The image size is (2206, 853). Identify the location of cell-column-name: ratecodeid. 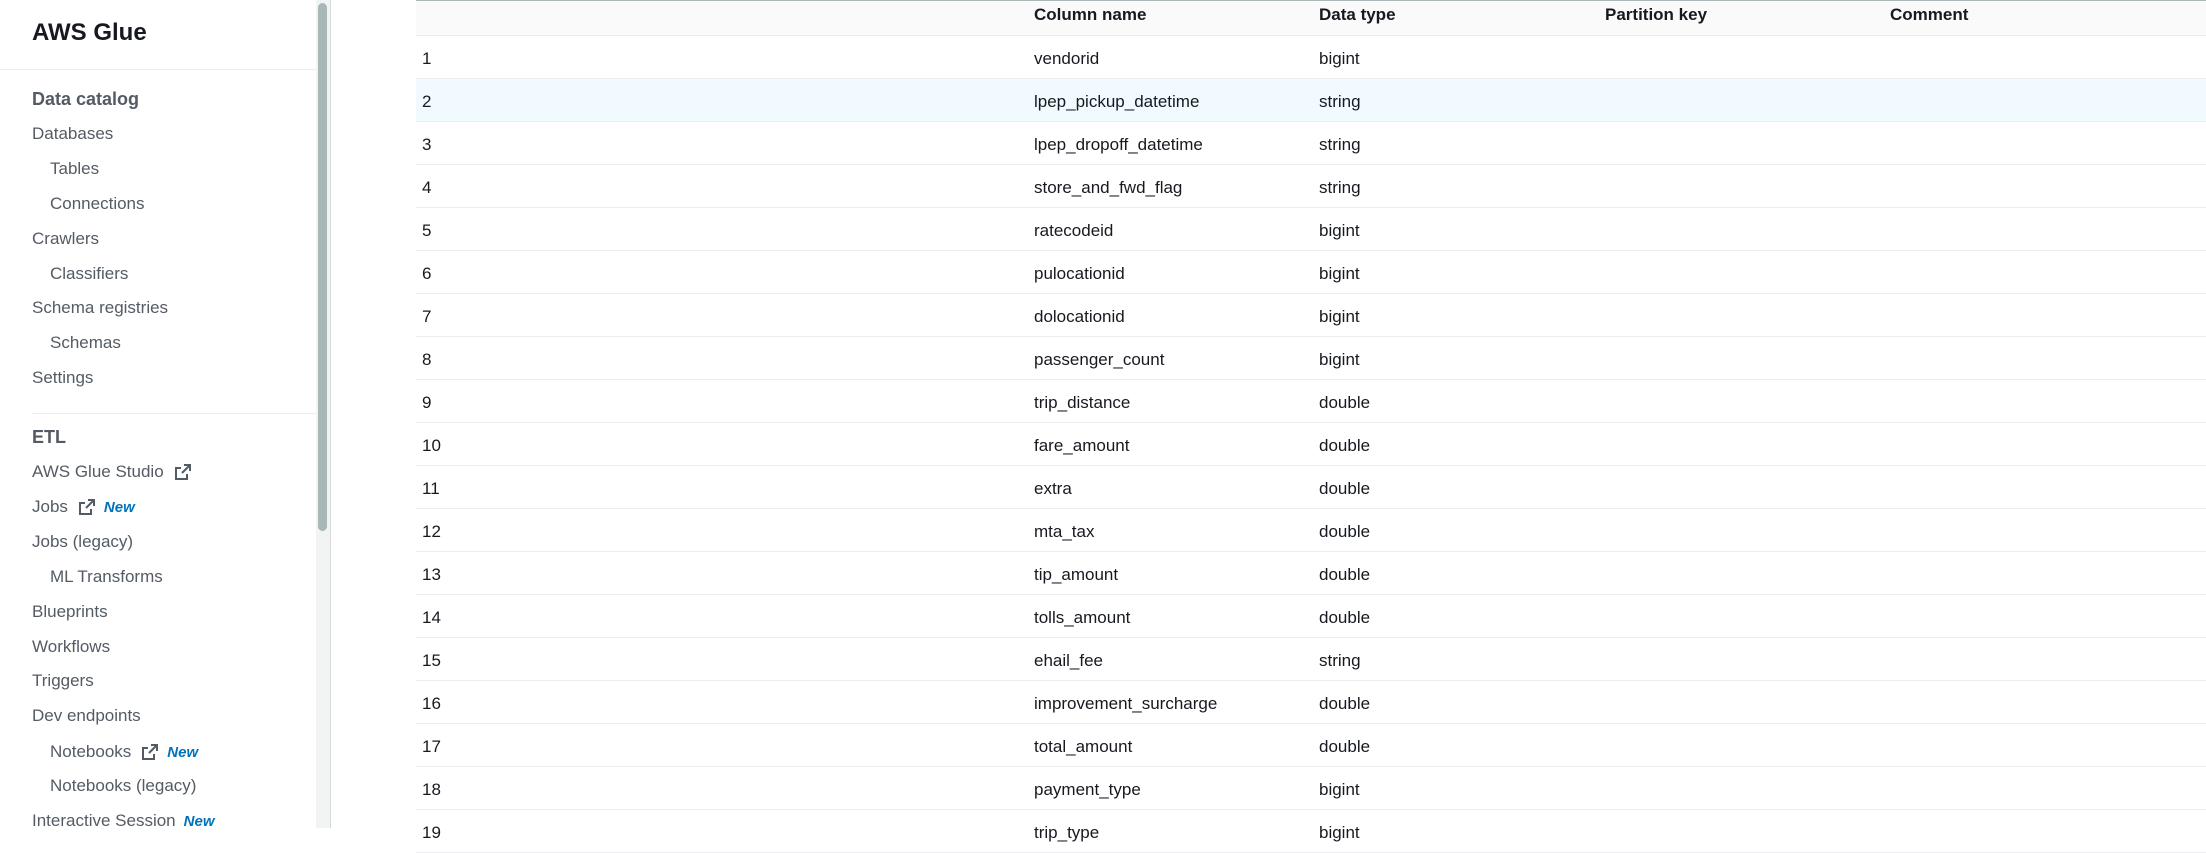
(1074, 230).